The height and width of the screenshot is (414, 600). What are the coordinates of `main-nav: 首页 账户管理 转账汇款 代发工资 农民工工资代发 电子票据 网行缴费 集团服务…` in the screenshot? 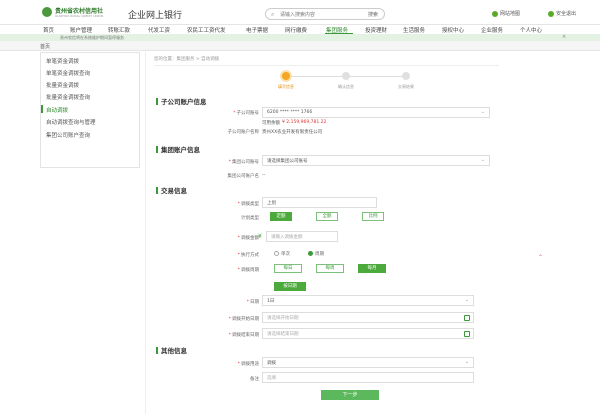 It's located at (300, 29).